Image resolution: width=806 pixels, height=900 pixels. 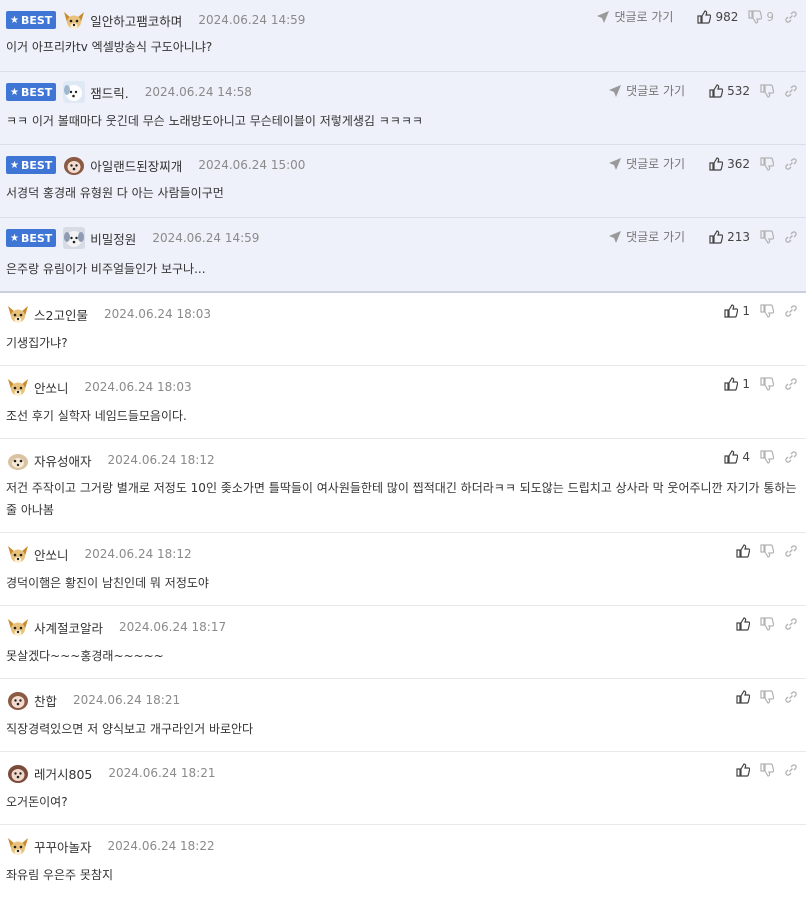 What do you see at coordinates (45, 700) in the screenshot?
I see `nickname: 찬합` at bounding box center [45, 700].